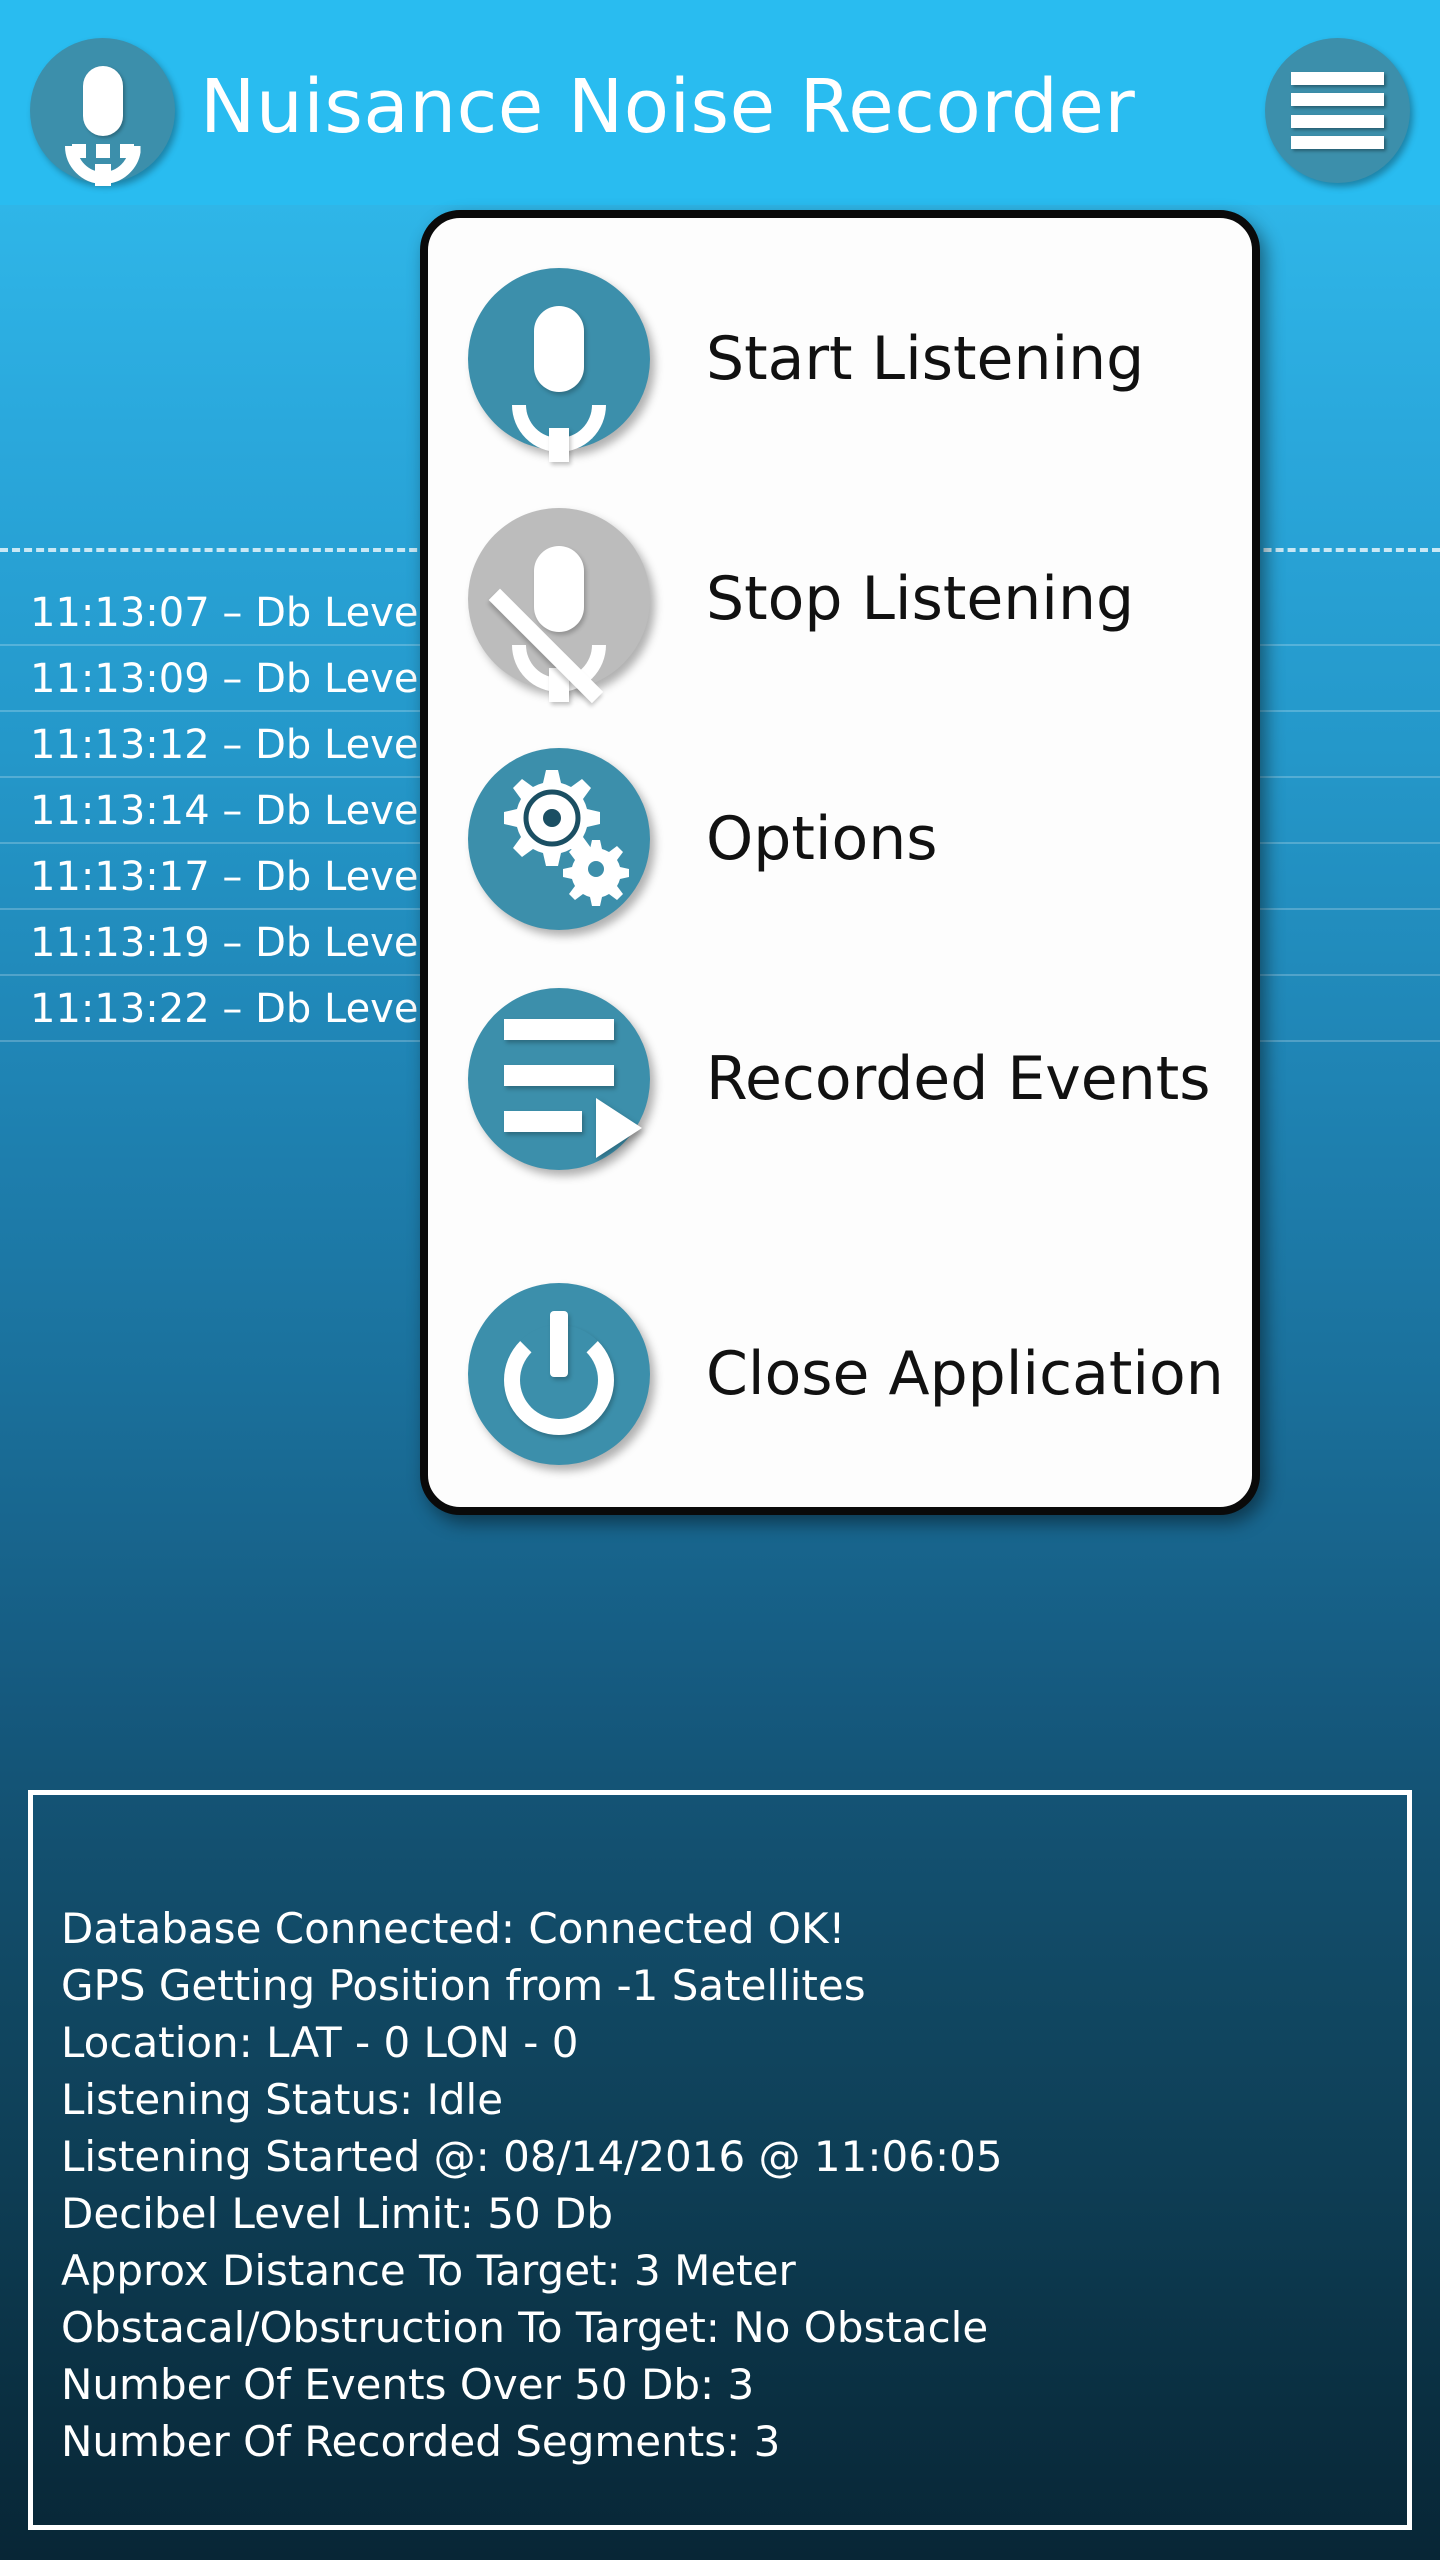 The image size is (1440, 2560). What do you see at coordinates (958, 1079) in the screenshot?
I see `menu-item-label: Recorded Events` at bounding box center [958, 1079].